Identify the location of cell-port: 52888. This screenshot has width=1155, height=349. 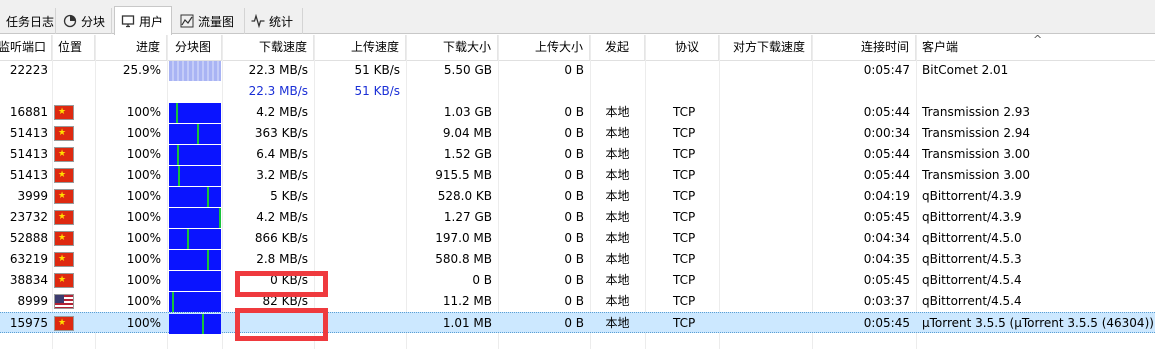
(28, 238).